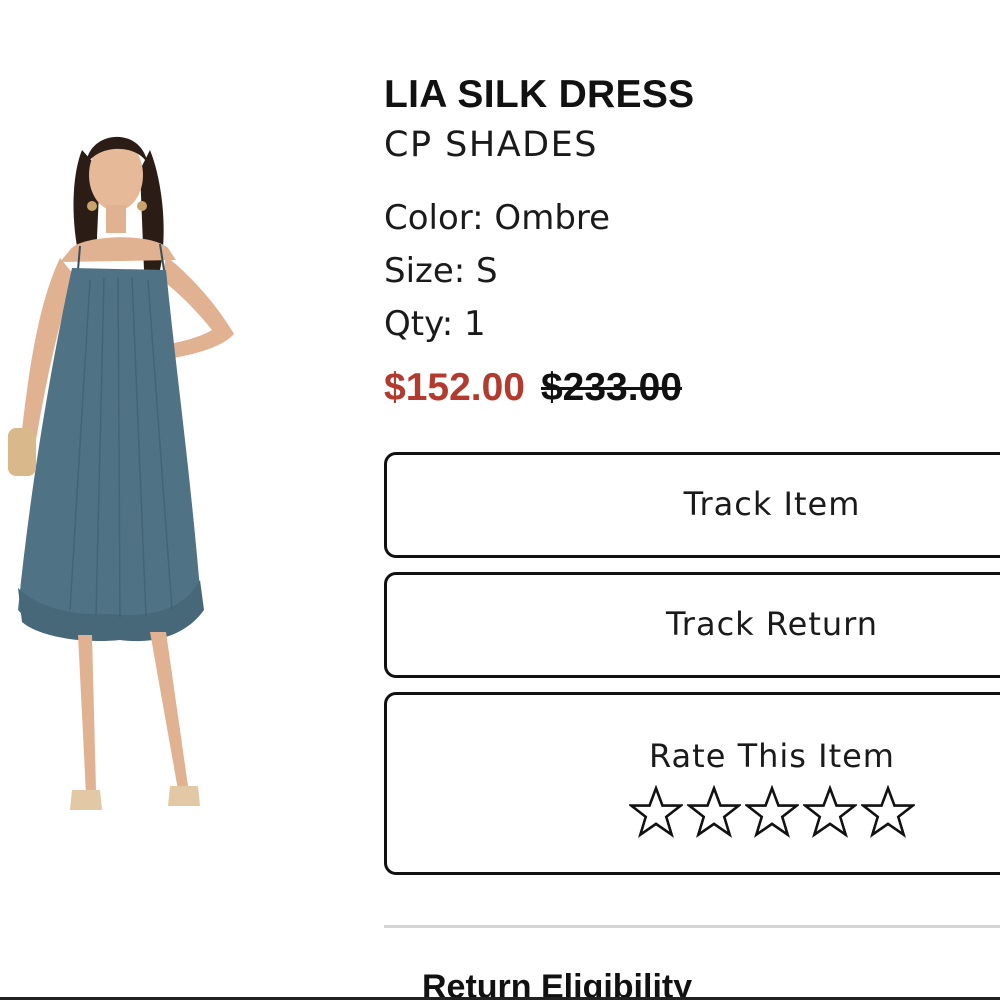  What do you see at coordinates (611, 387) in the screenshot?
I see `original-price: $233.00` at bounding box center [611, 387].